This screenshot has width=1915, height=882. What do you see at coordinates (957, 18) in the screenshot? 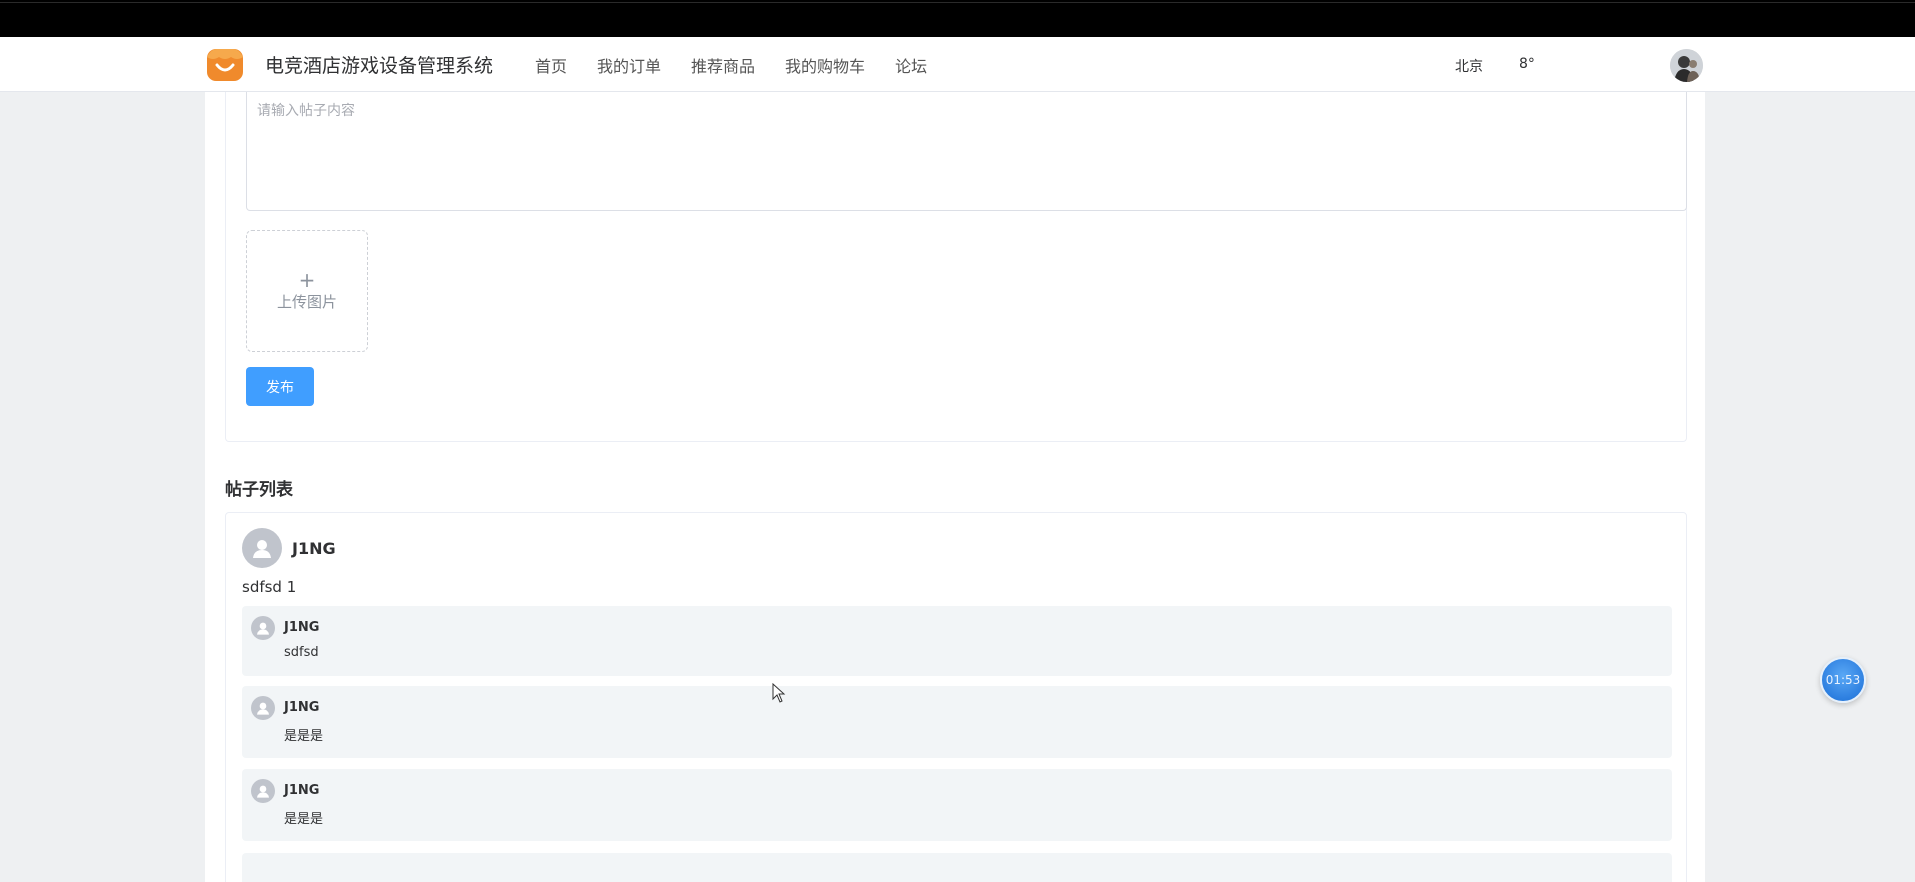
I see `browser-top-bar` at bounding box center [957, 18].